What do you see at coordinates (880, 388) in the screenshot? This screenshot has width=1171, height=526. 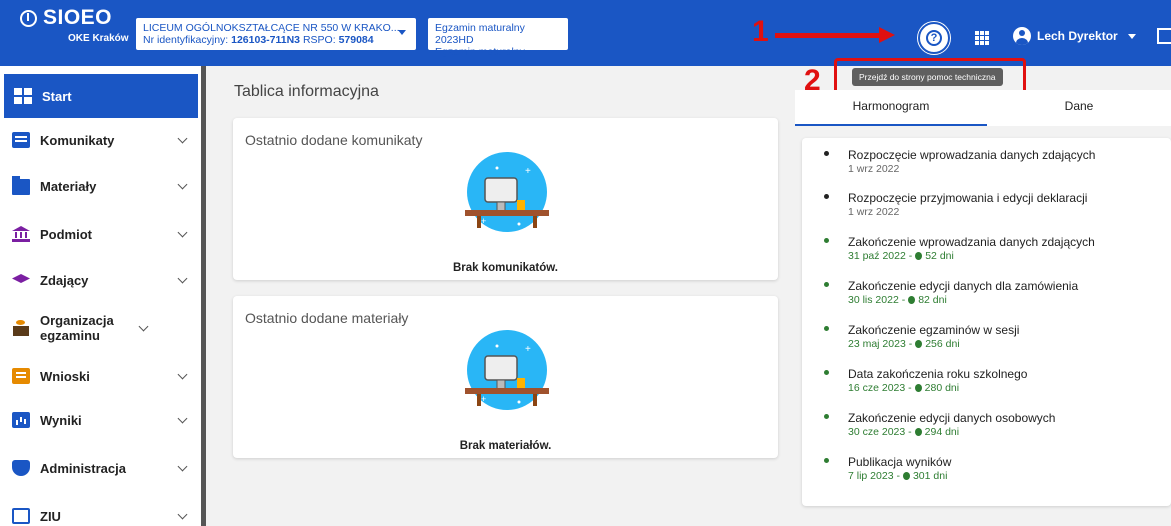 I see `event-date: 16 cze 2023 -` at bounding box center [880, 388].